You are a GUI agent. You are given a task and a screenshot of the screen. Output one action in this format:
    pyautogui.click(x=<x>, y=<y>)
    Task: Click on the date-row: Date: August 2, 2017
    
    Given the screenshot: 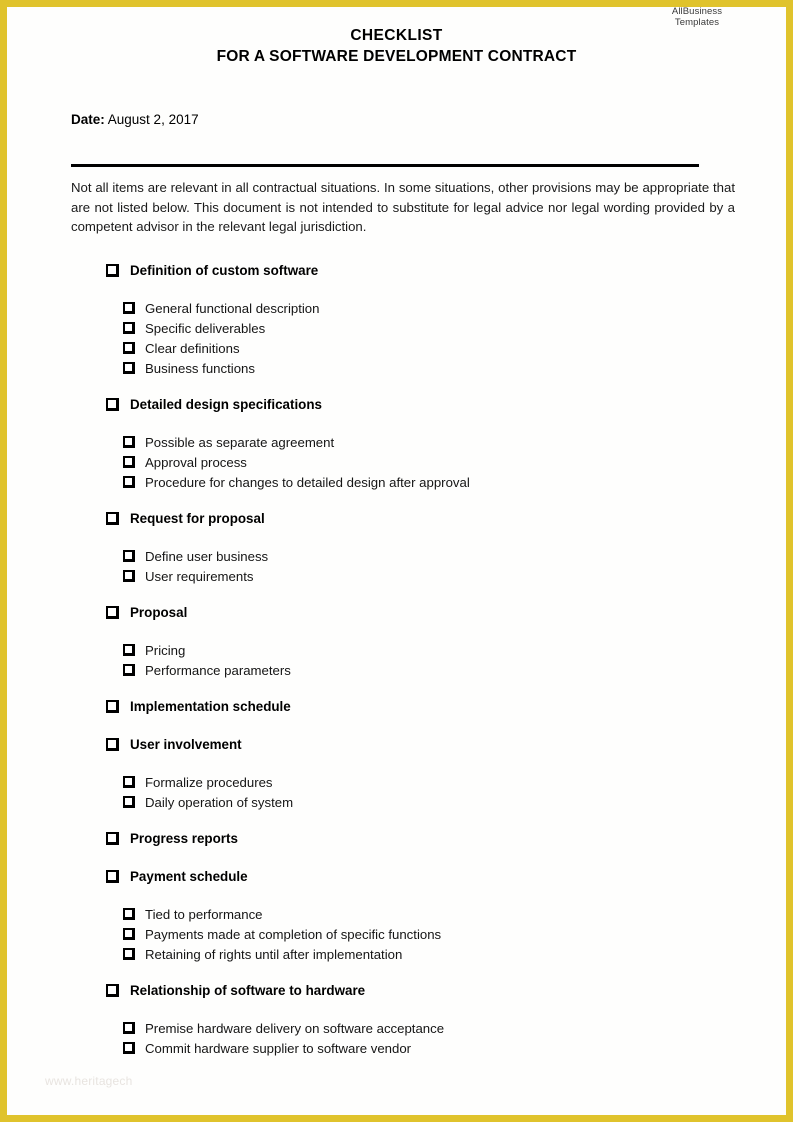 What is the action you would take?
    pyautogui.click(x=135, y=120)
    